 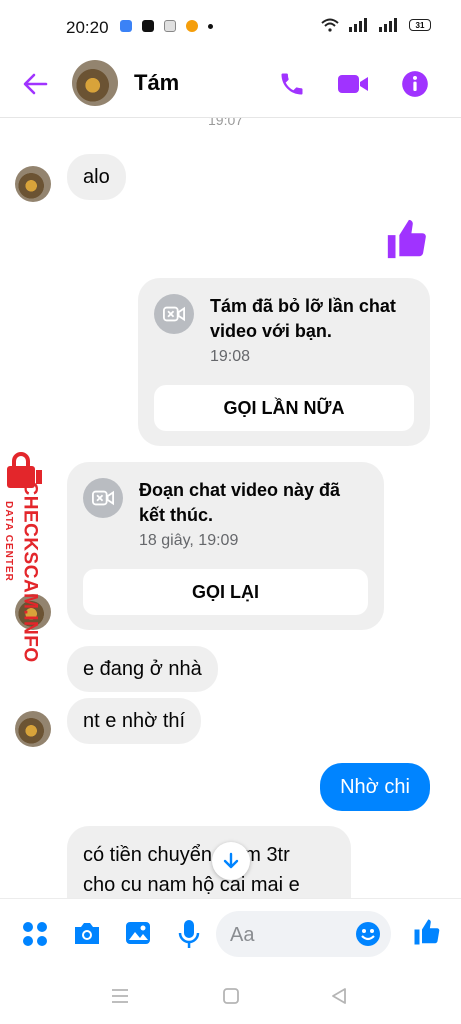 What do you see at coordinates (376, 25) in the screenshot?
I see `status-right: 31` at bounding box center [376, 25].